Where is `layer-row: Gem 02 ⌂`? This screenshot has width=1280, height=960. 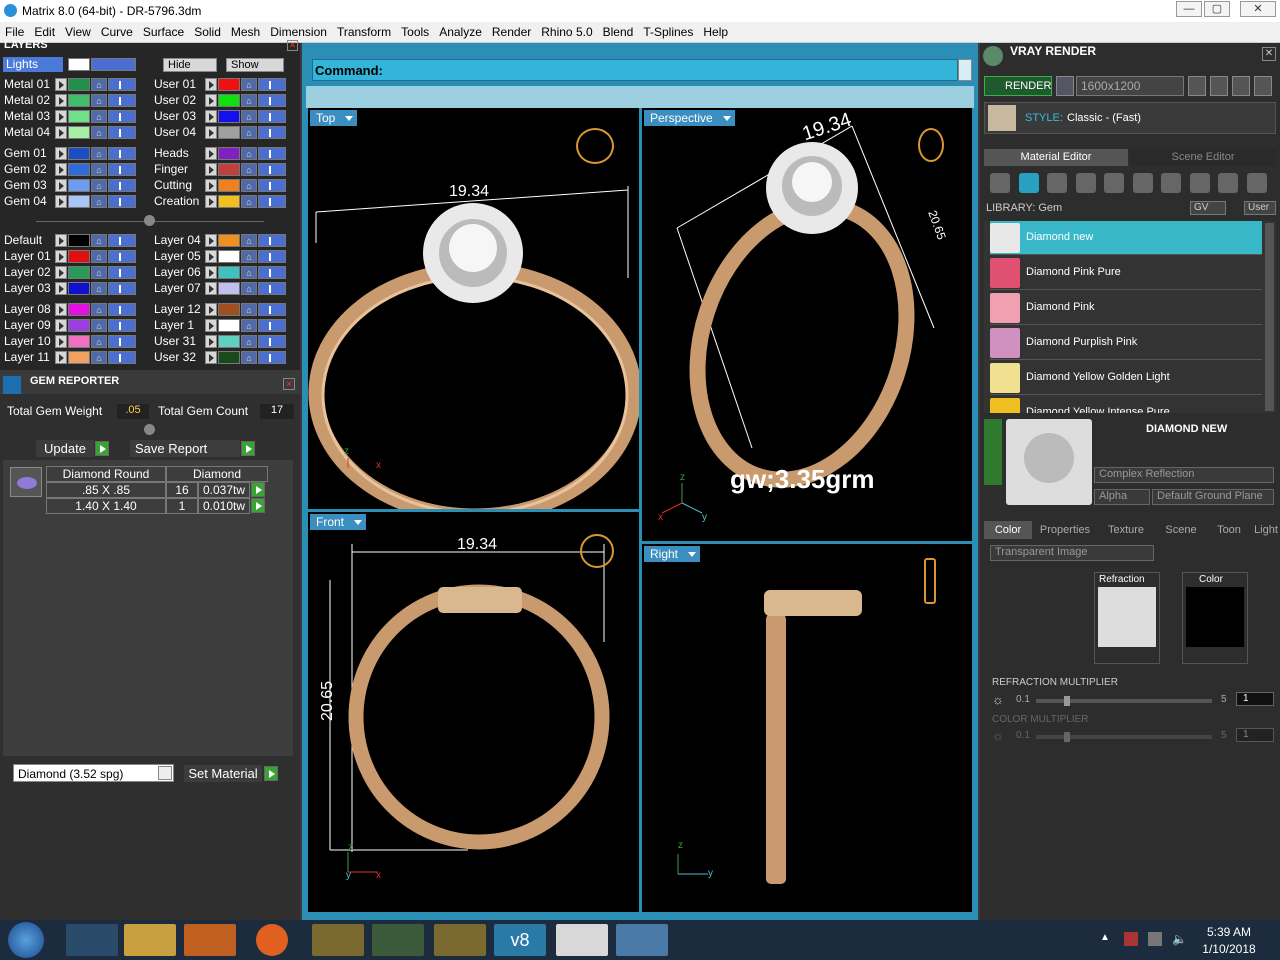
layer-row: Gem 02 ⌂ is located at coordinates (75, 169).